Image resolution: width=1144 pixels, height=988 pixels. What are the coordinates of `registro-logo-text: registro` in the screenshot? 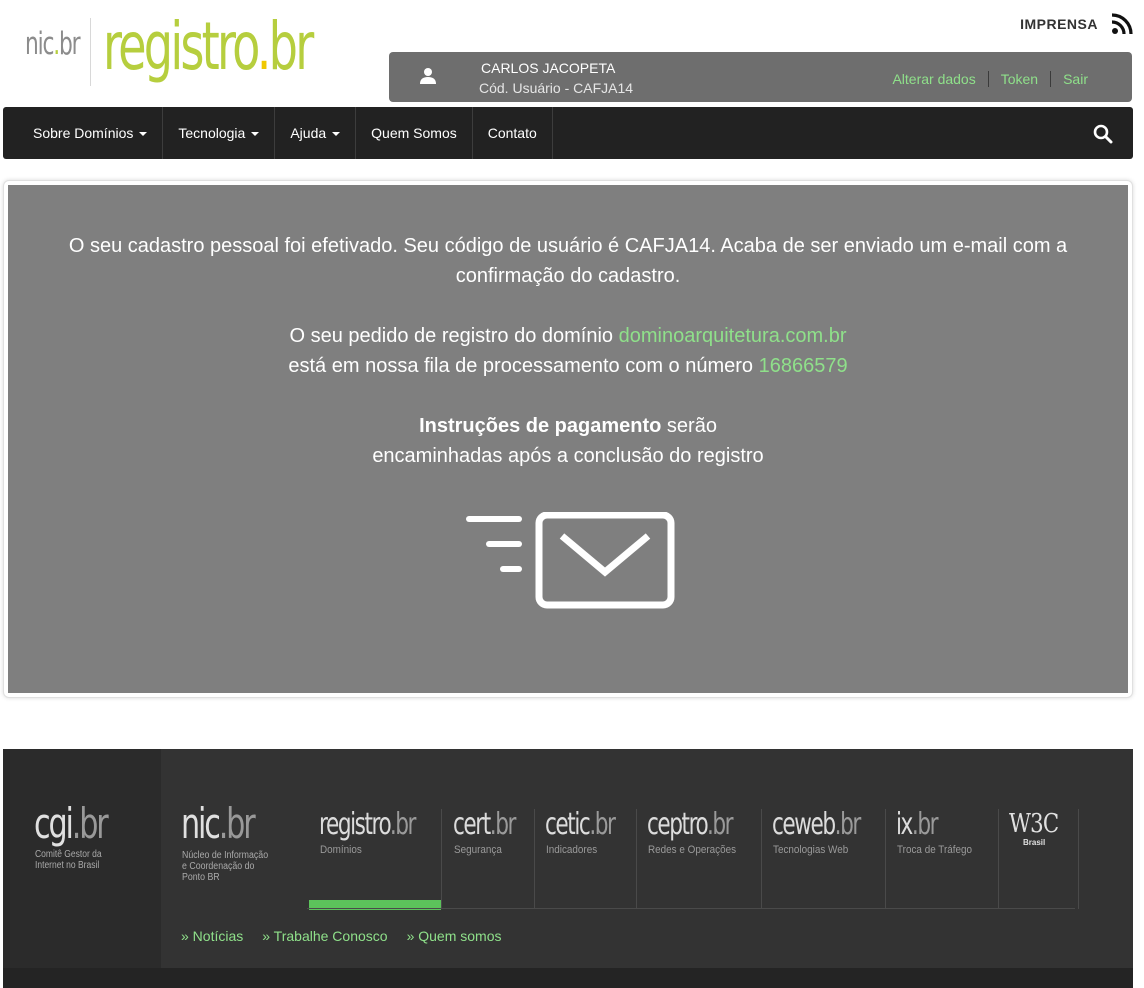 It's located at (181, 46).